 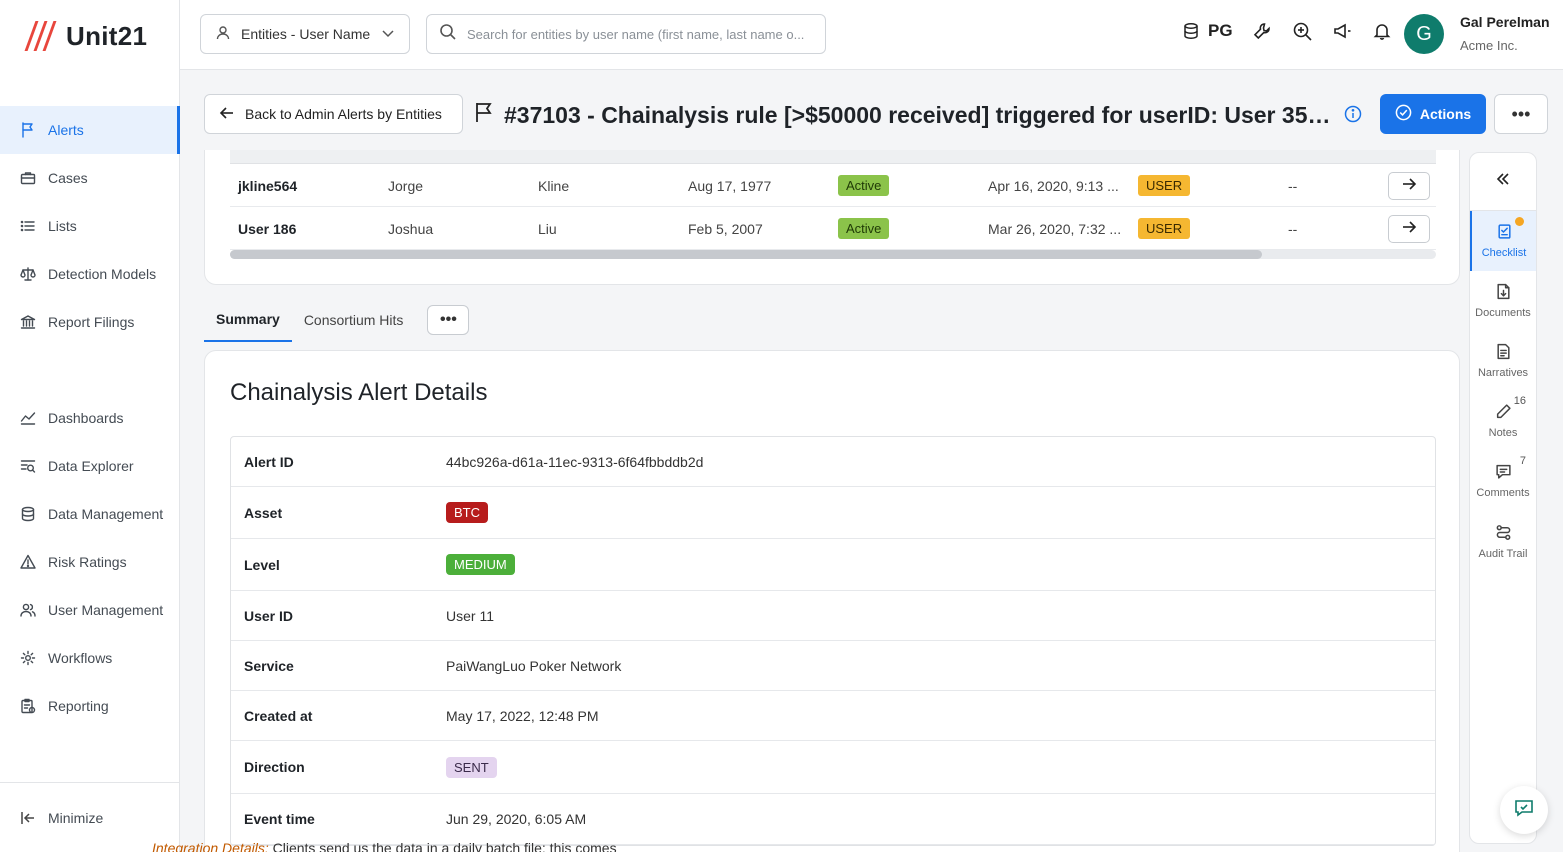 I want to click on back-button: Back to Admin Alerts by Entities, so click(x=333, y=114).